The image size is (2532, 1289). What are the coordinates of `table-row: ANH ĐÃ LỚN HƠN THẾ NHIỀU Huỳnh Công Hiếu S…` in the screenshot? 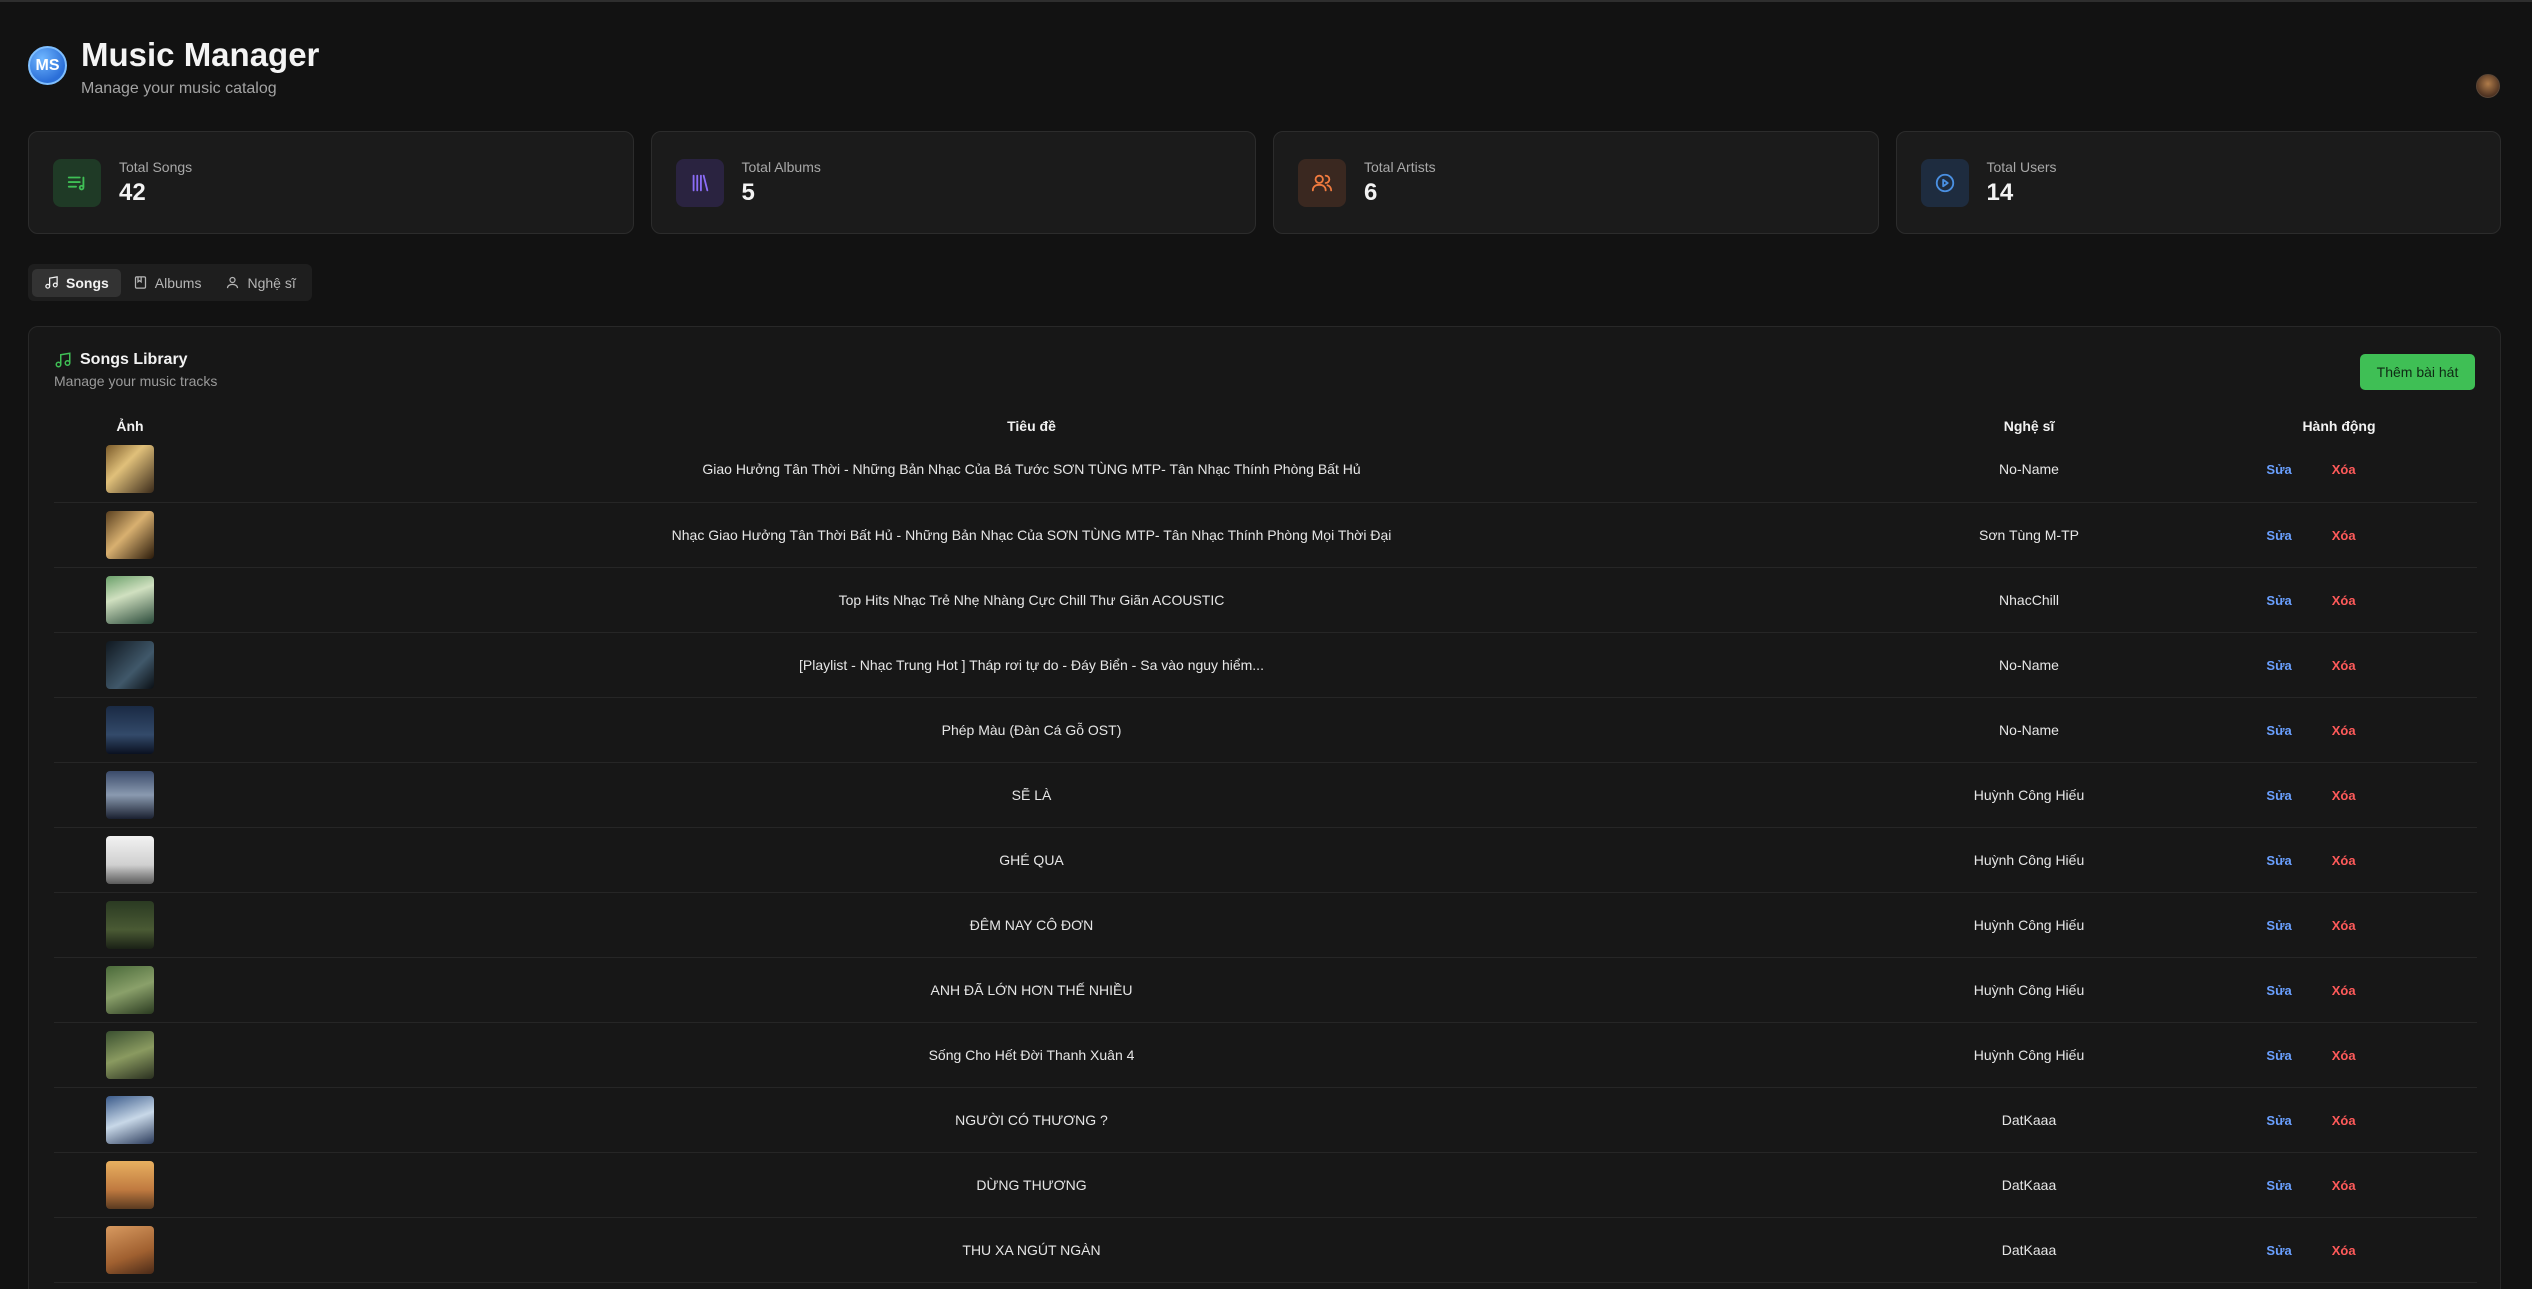 It's located at (1265, 990).